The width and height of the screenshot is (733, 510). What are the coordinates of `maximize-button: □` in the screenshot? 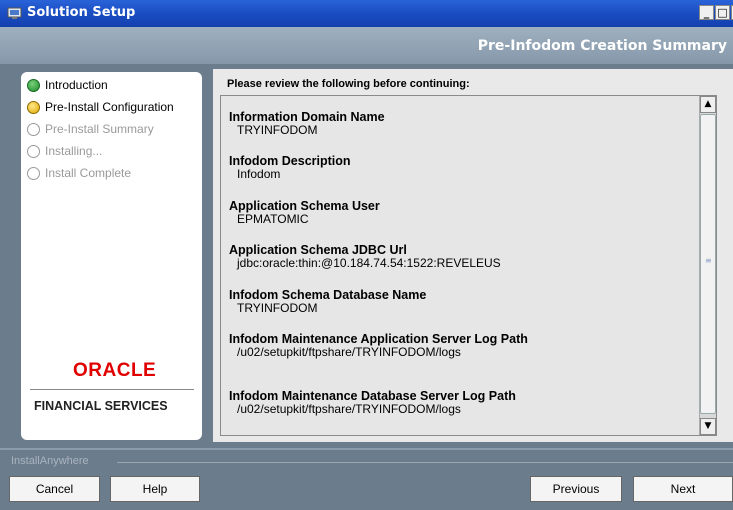 It's located at (722, 12).